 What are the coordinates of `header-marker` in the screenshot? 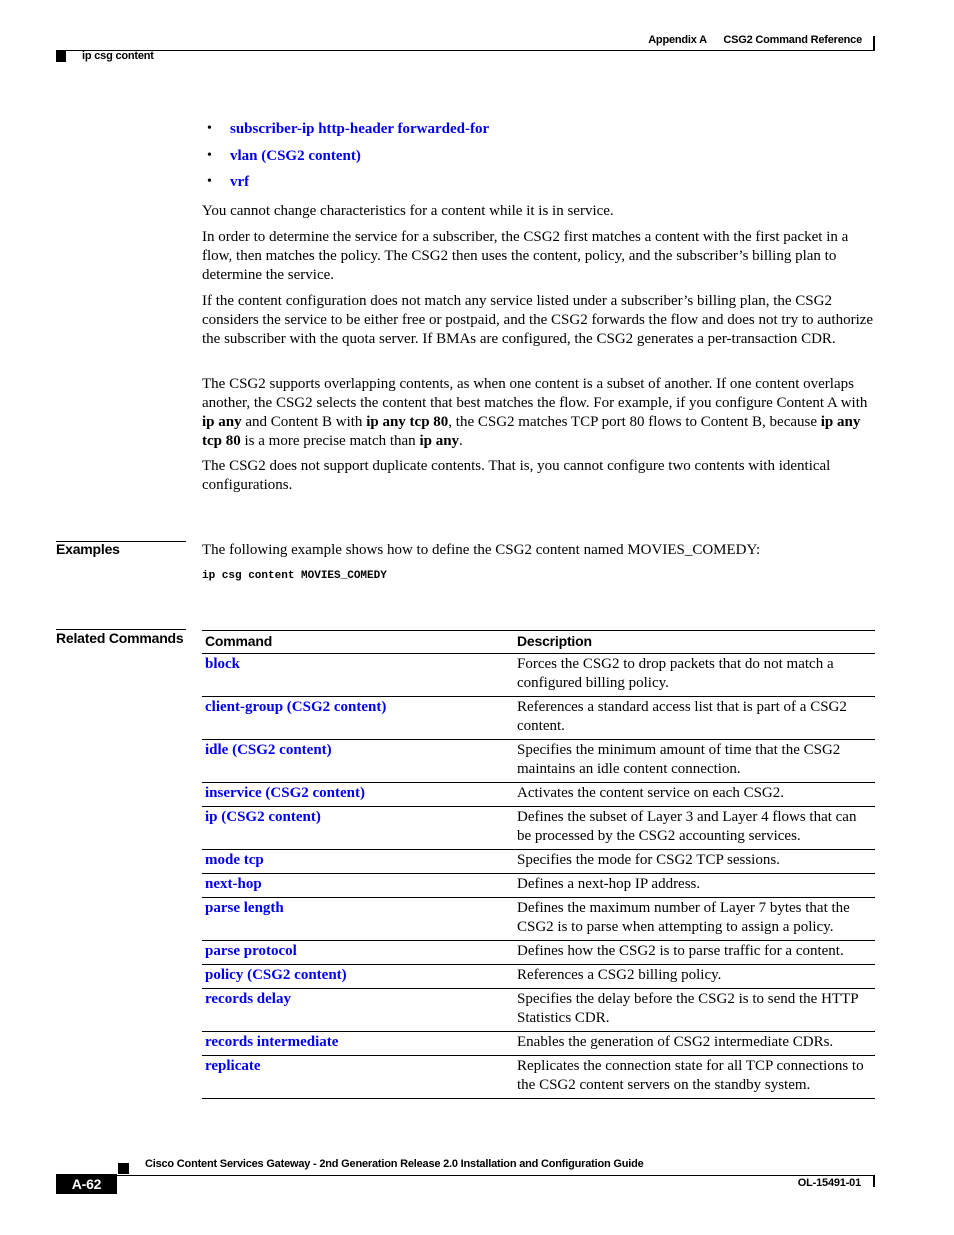 It's located at (61, 56).